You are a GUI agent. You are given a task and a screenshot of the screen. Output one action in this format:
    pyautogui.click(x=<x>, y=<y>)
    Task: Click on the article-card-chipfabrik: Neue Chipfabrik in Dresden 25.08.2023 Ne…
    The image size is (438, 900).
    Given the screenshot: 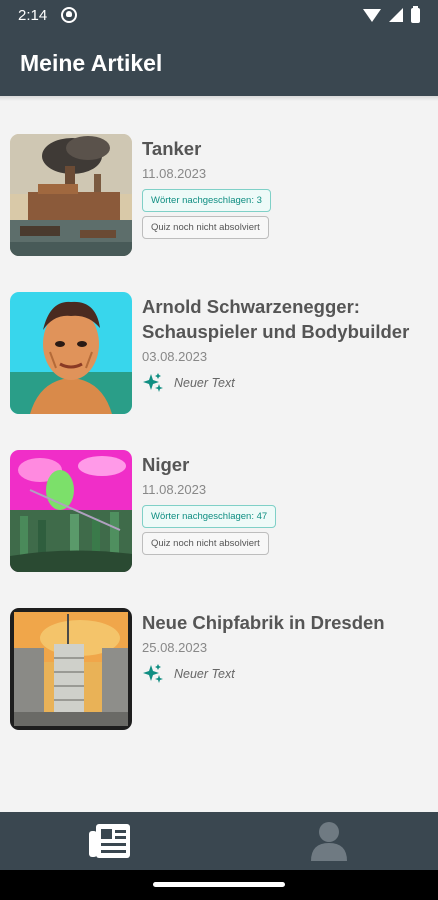 What is the action you would take?
    pyautogui.click(x=220, y=669)
    